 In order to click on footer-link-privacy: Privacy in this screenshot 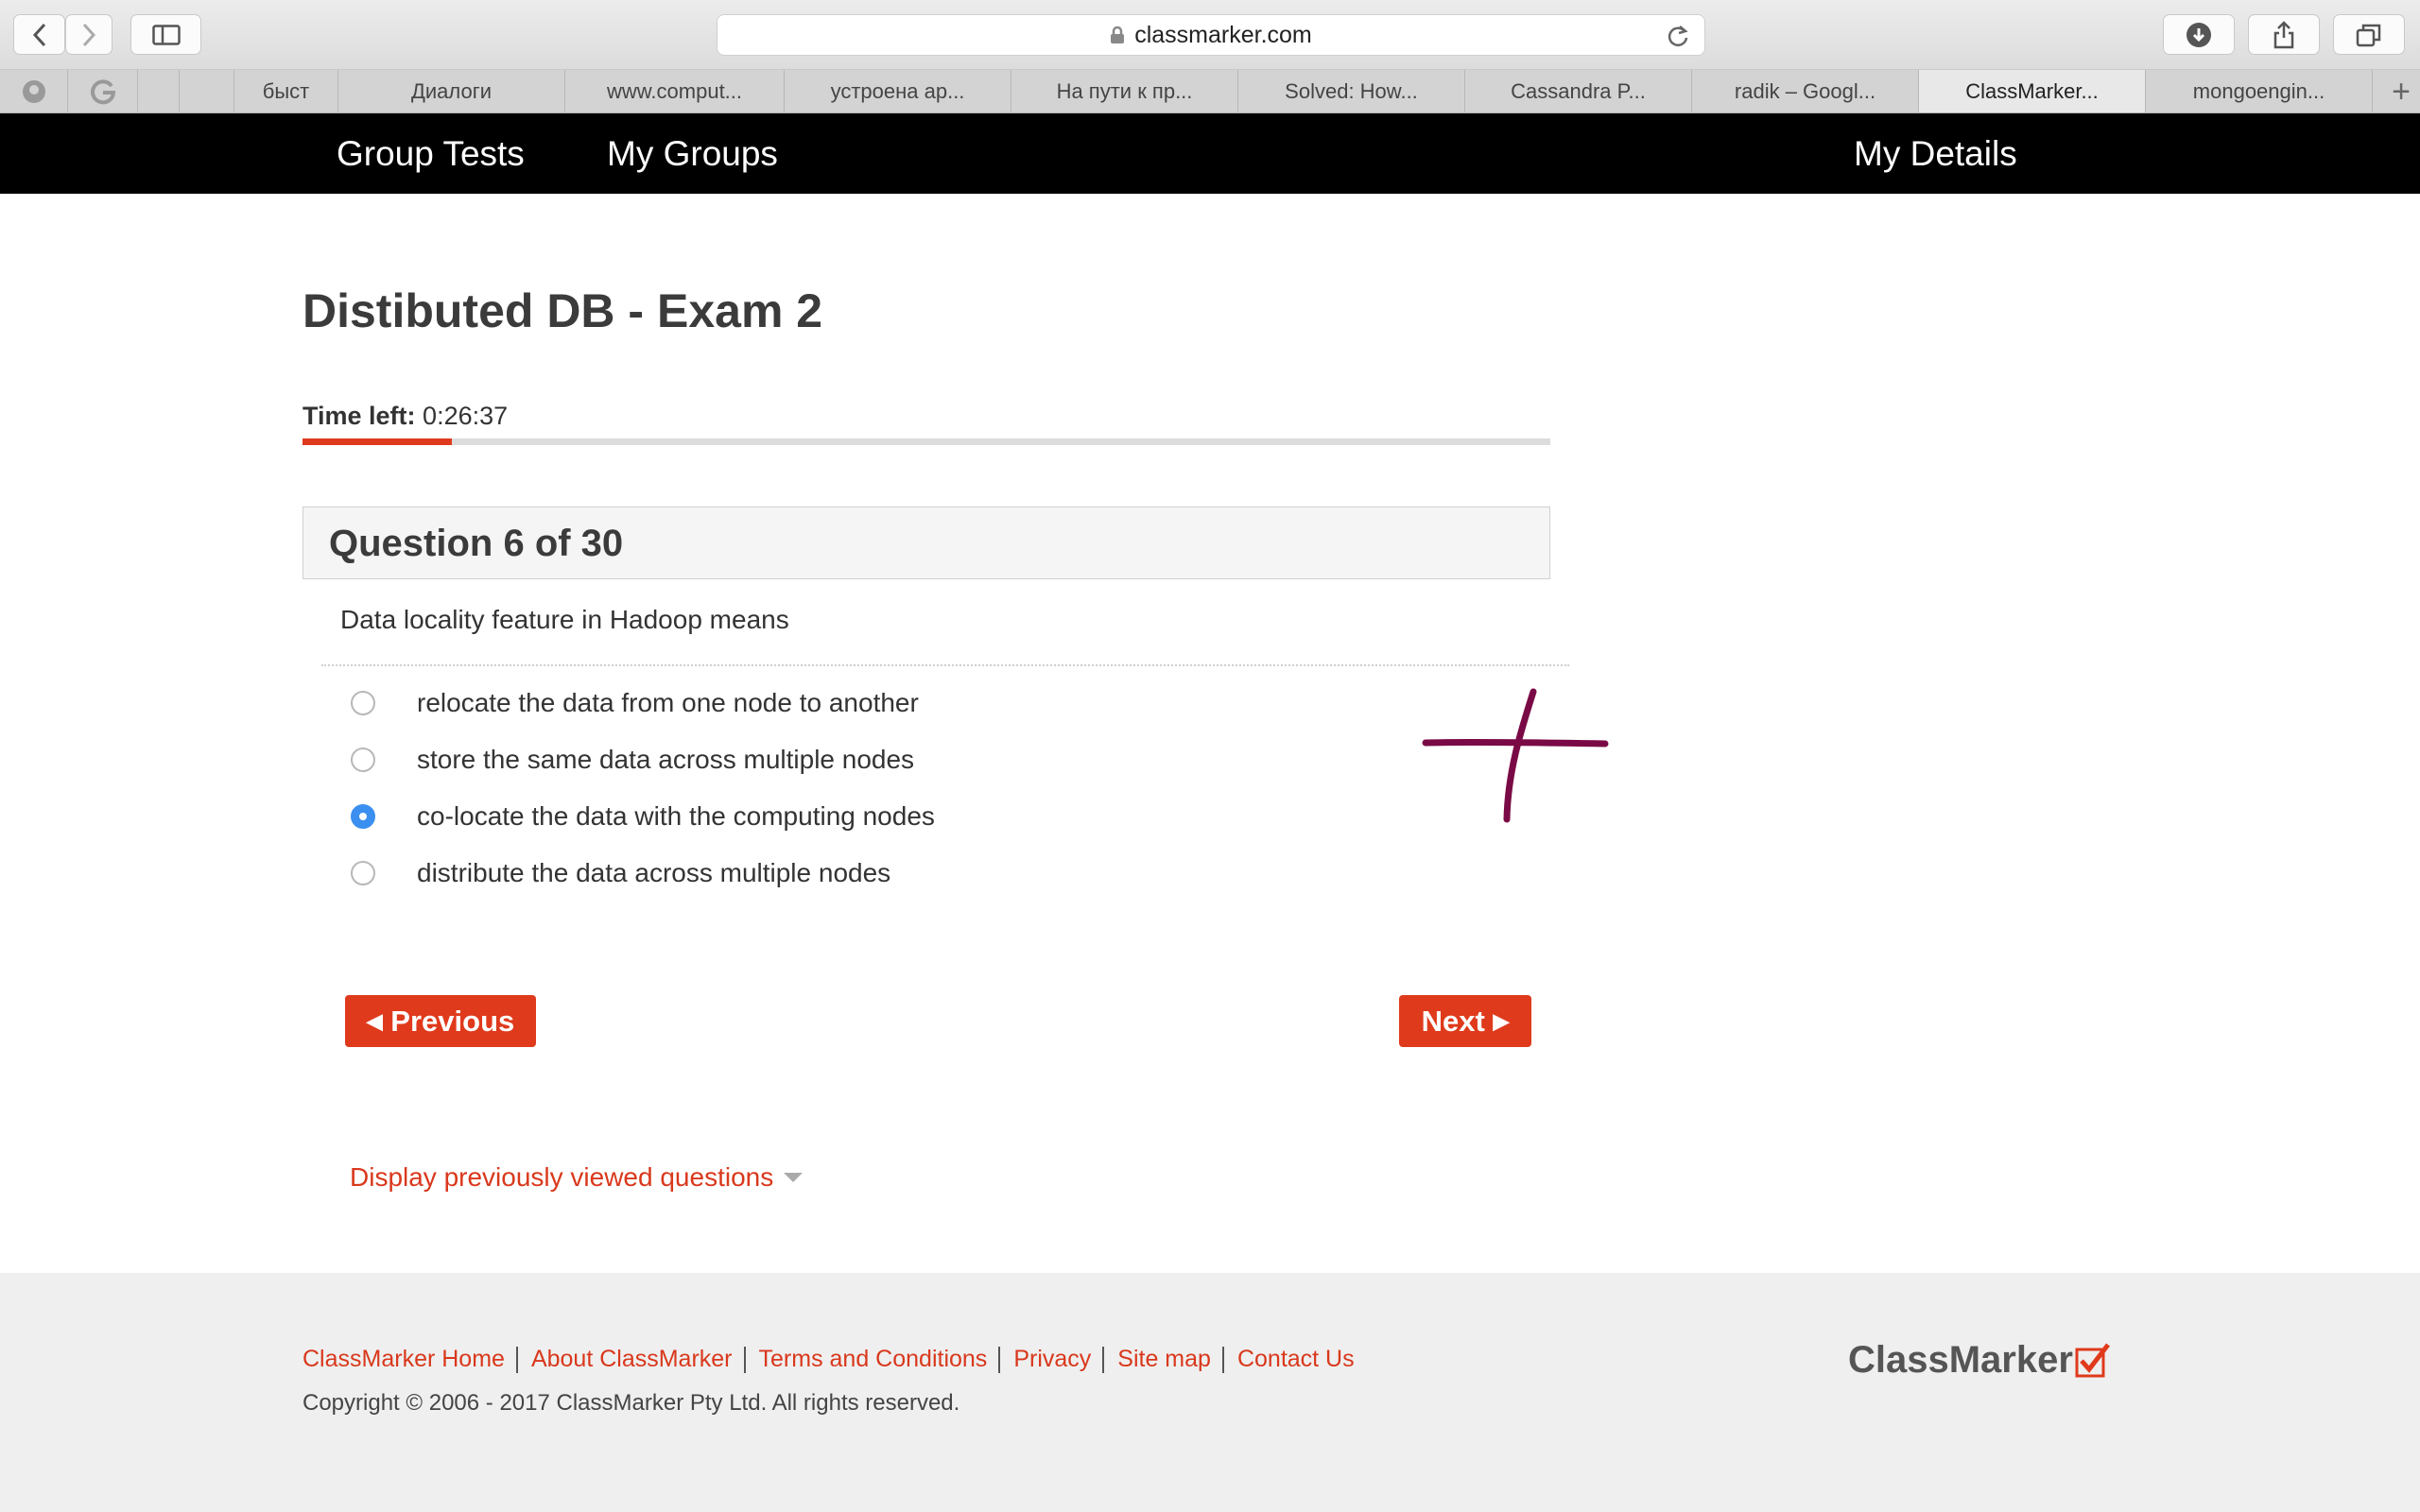, I will do `click(1052, 1359)`.